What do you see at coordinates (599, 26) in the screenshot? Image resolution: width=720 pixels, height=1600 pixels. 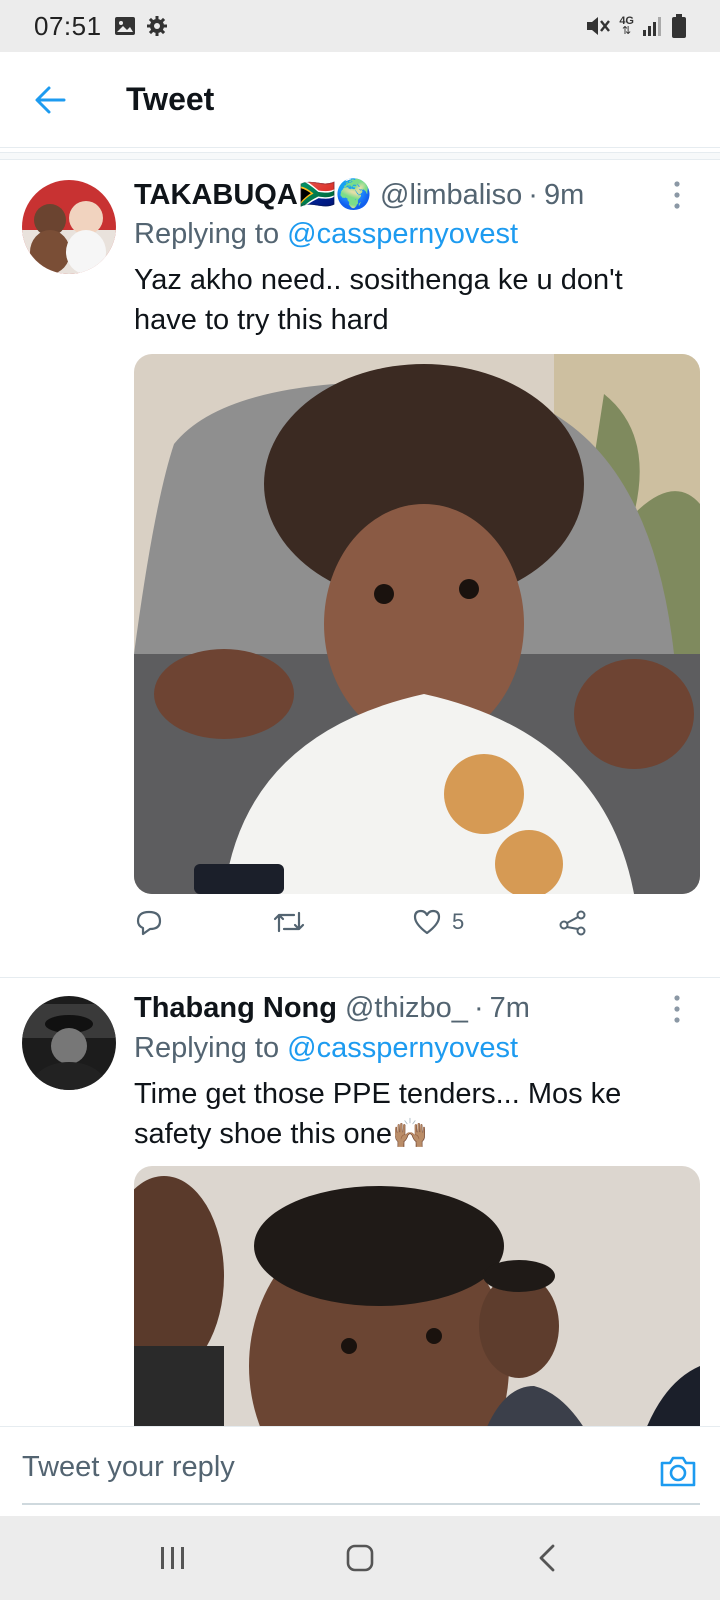 I see `mute-icon` at bounding box center [599, 26].